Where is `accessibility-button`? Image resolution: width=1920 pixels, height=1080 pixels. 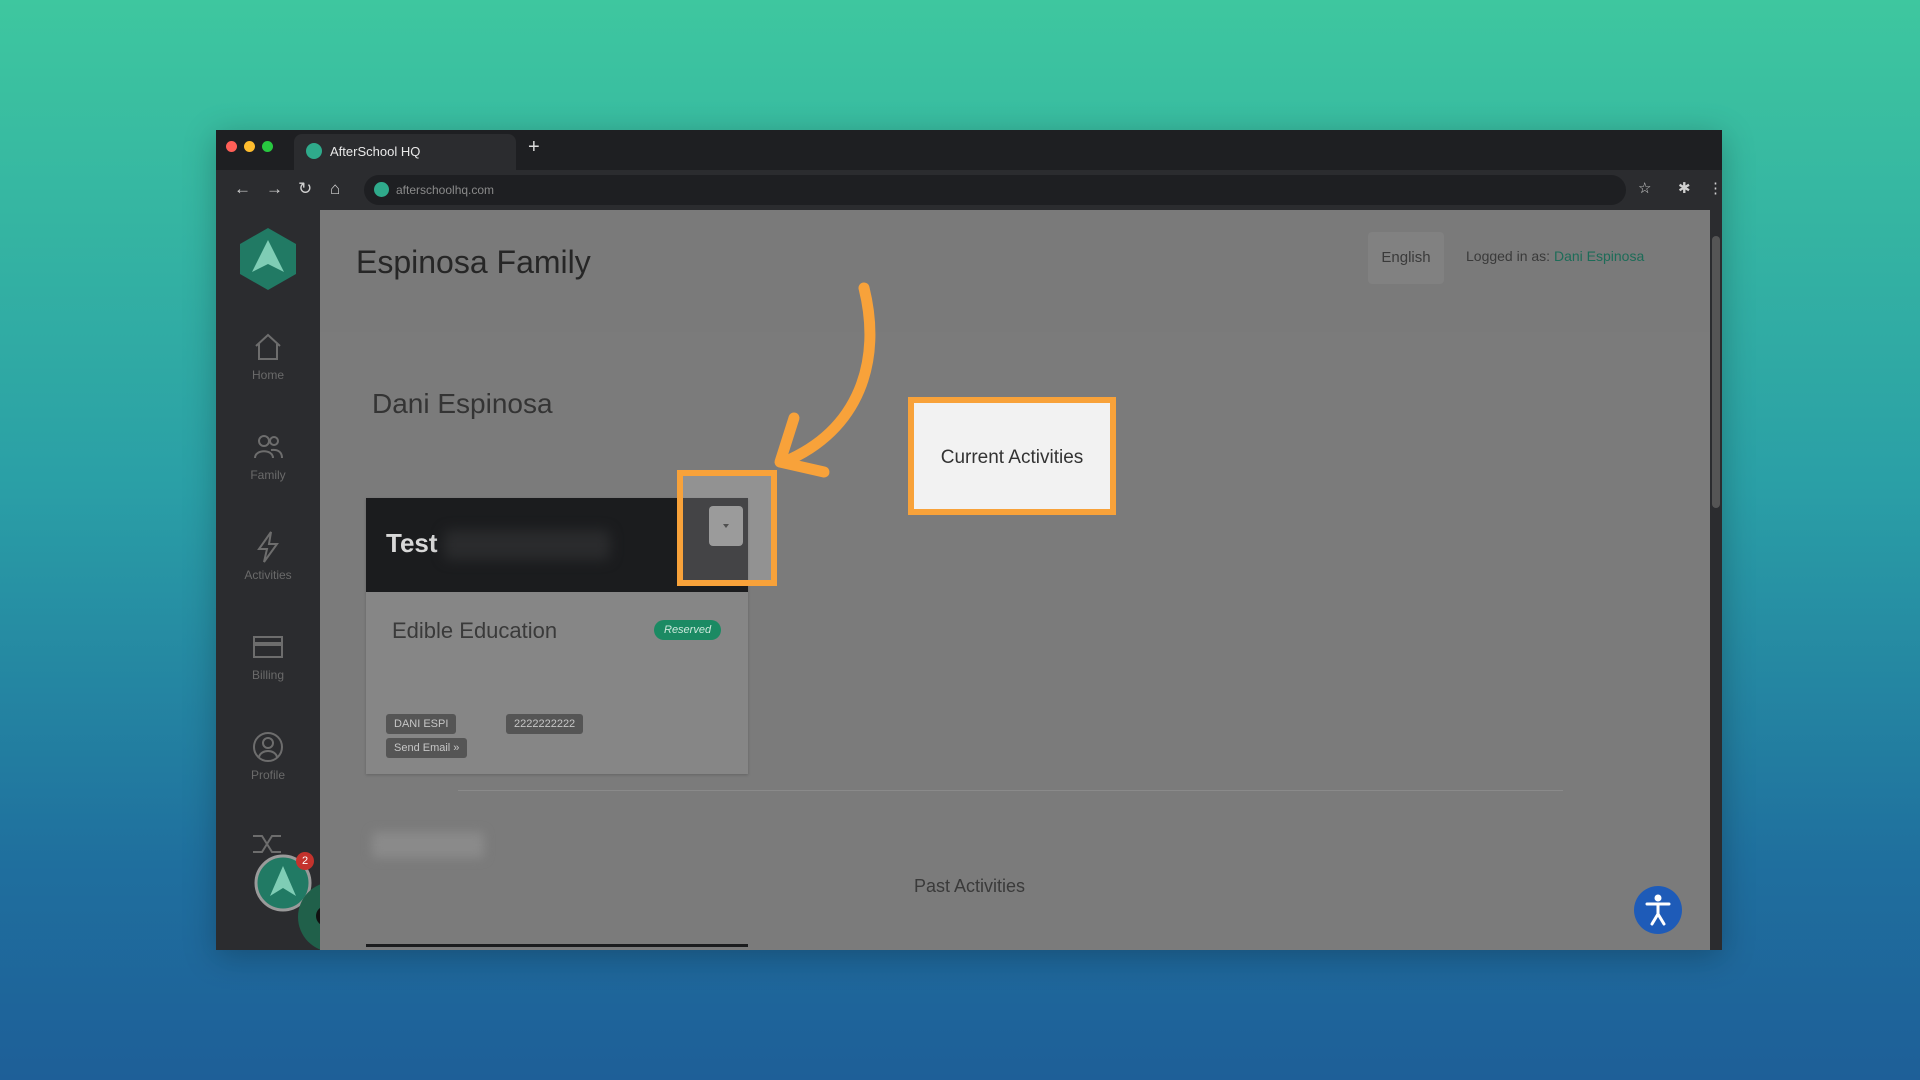
accessibility-button is located at coordinates (1658, 910).